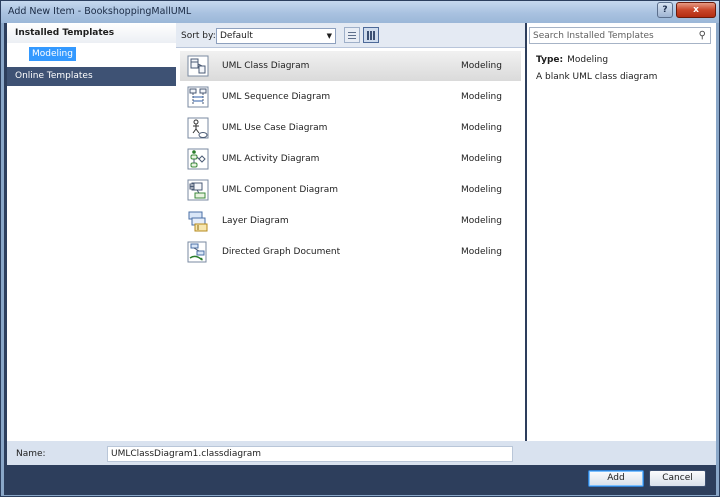 This screenshot has height=497, width=720. I want to click on search-input: Search Installed Templates ⚲, so click(620, 35).